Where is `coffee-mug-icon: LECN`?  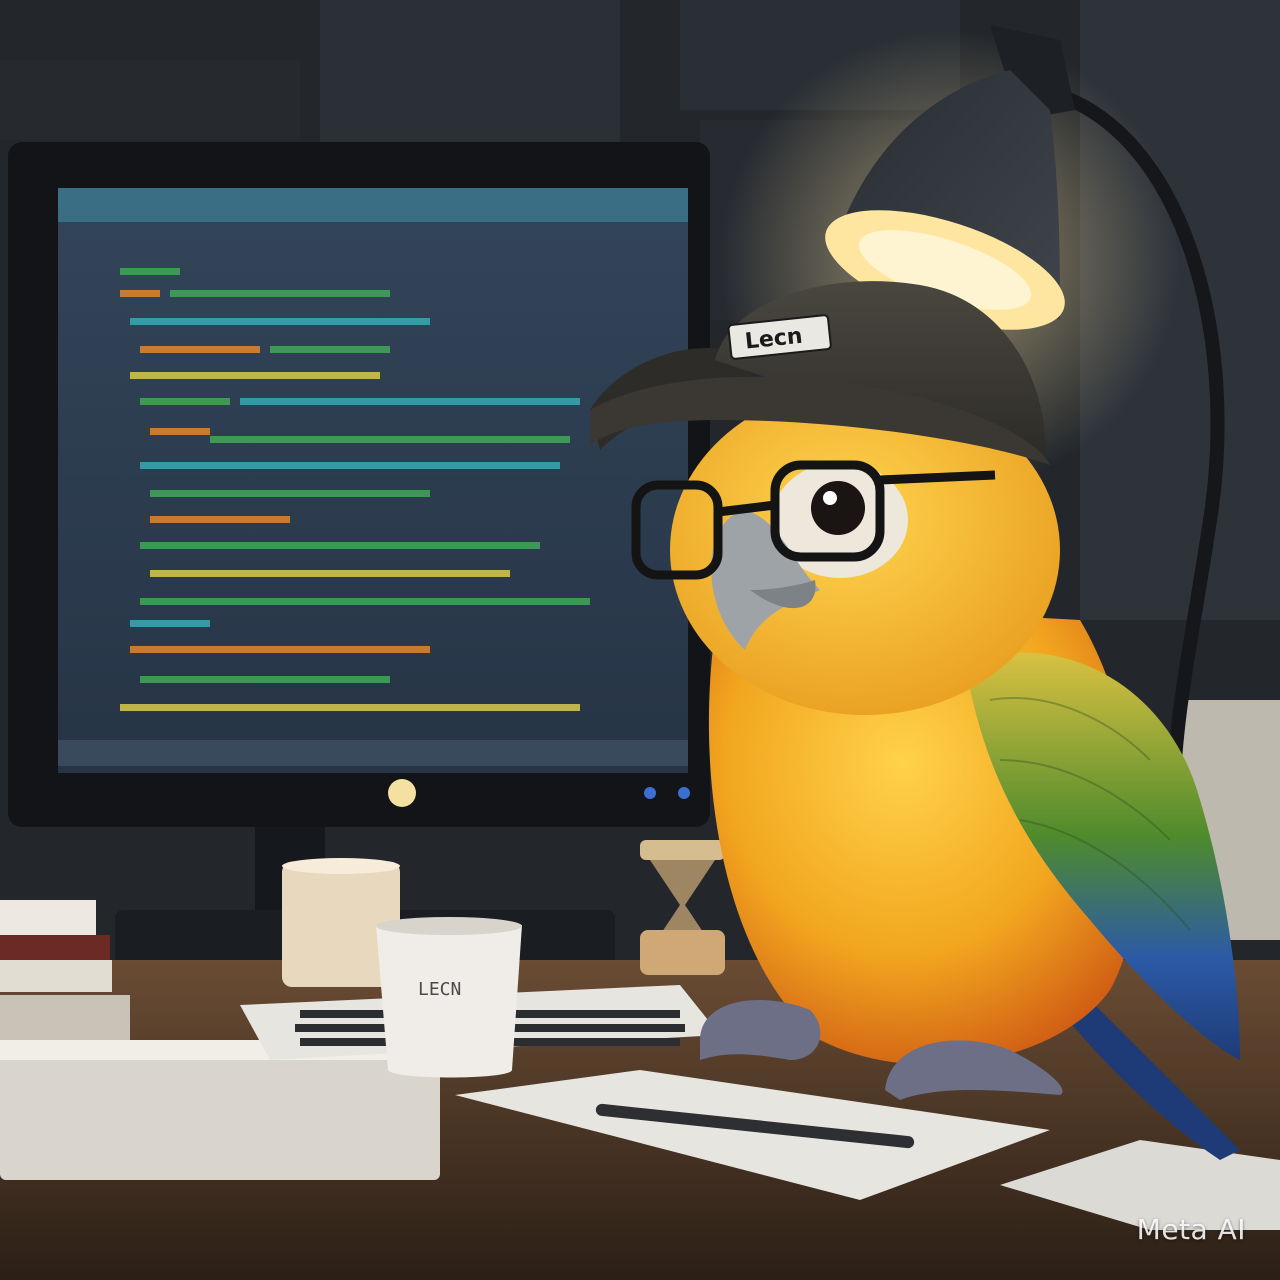 coffee-mug-icon: LECN is located at coordinates (449, 997).